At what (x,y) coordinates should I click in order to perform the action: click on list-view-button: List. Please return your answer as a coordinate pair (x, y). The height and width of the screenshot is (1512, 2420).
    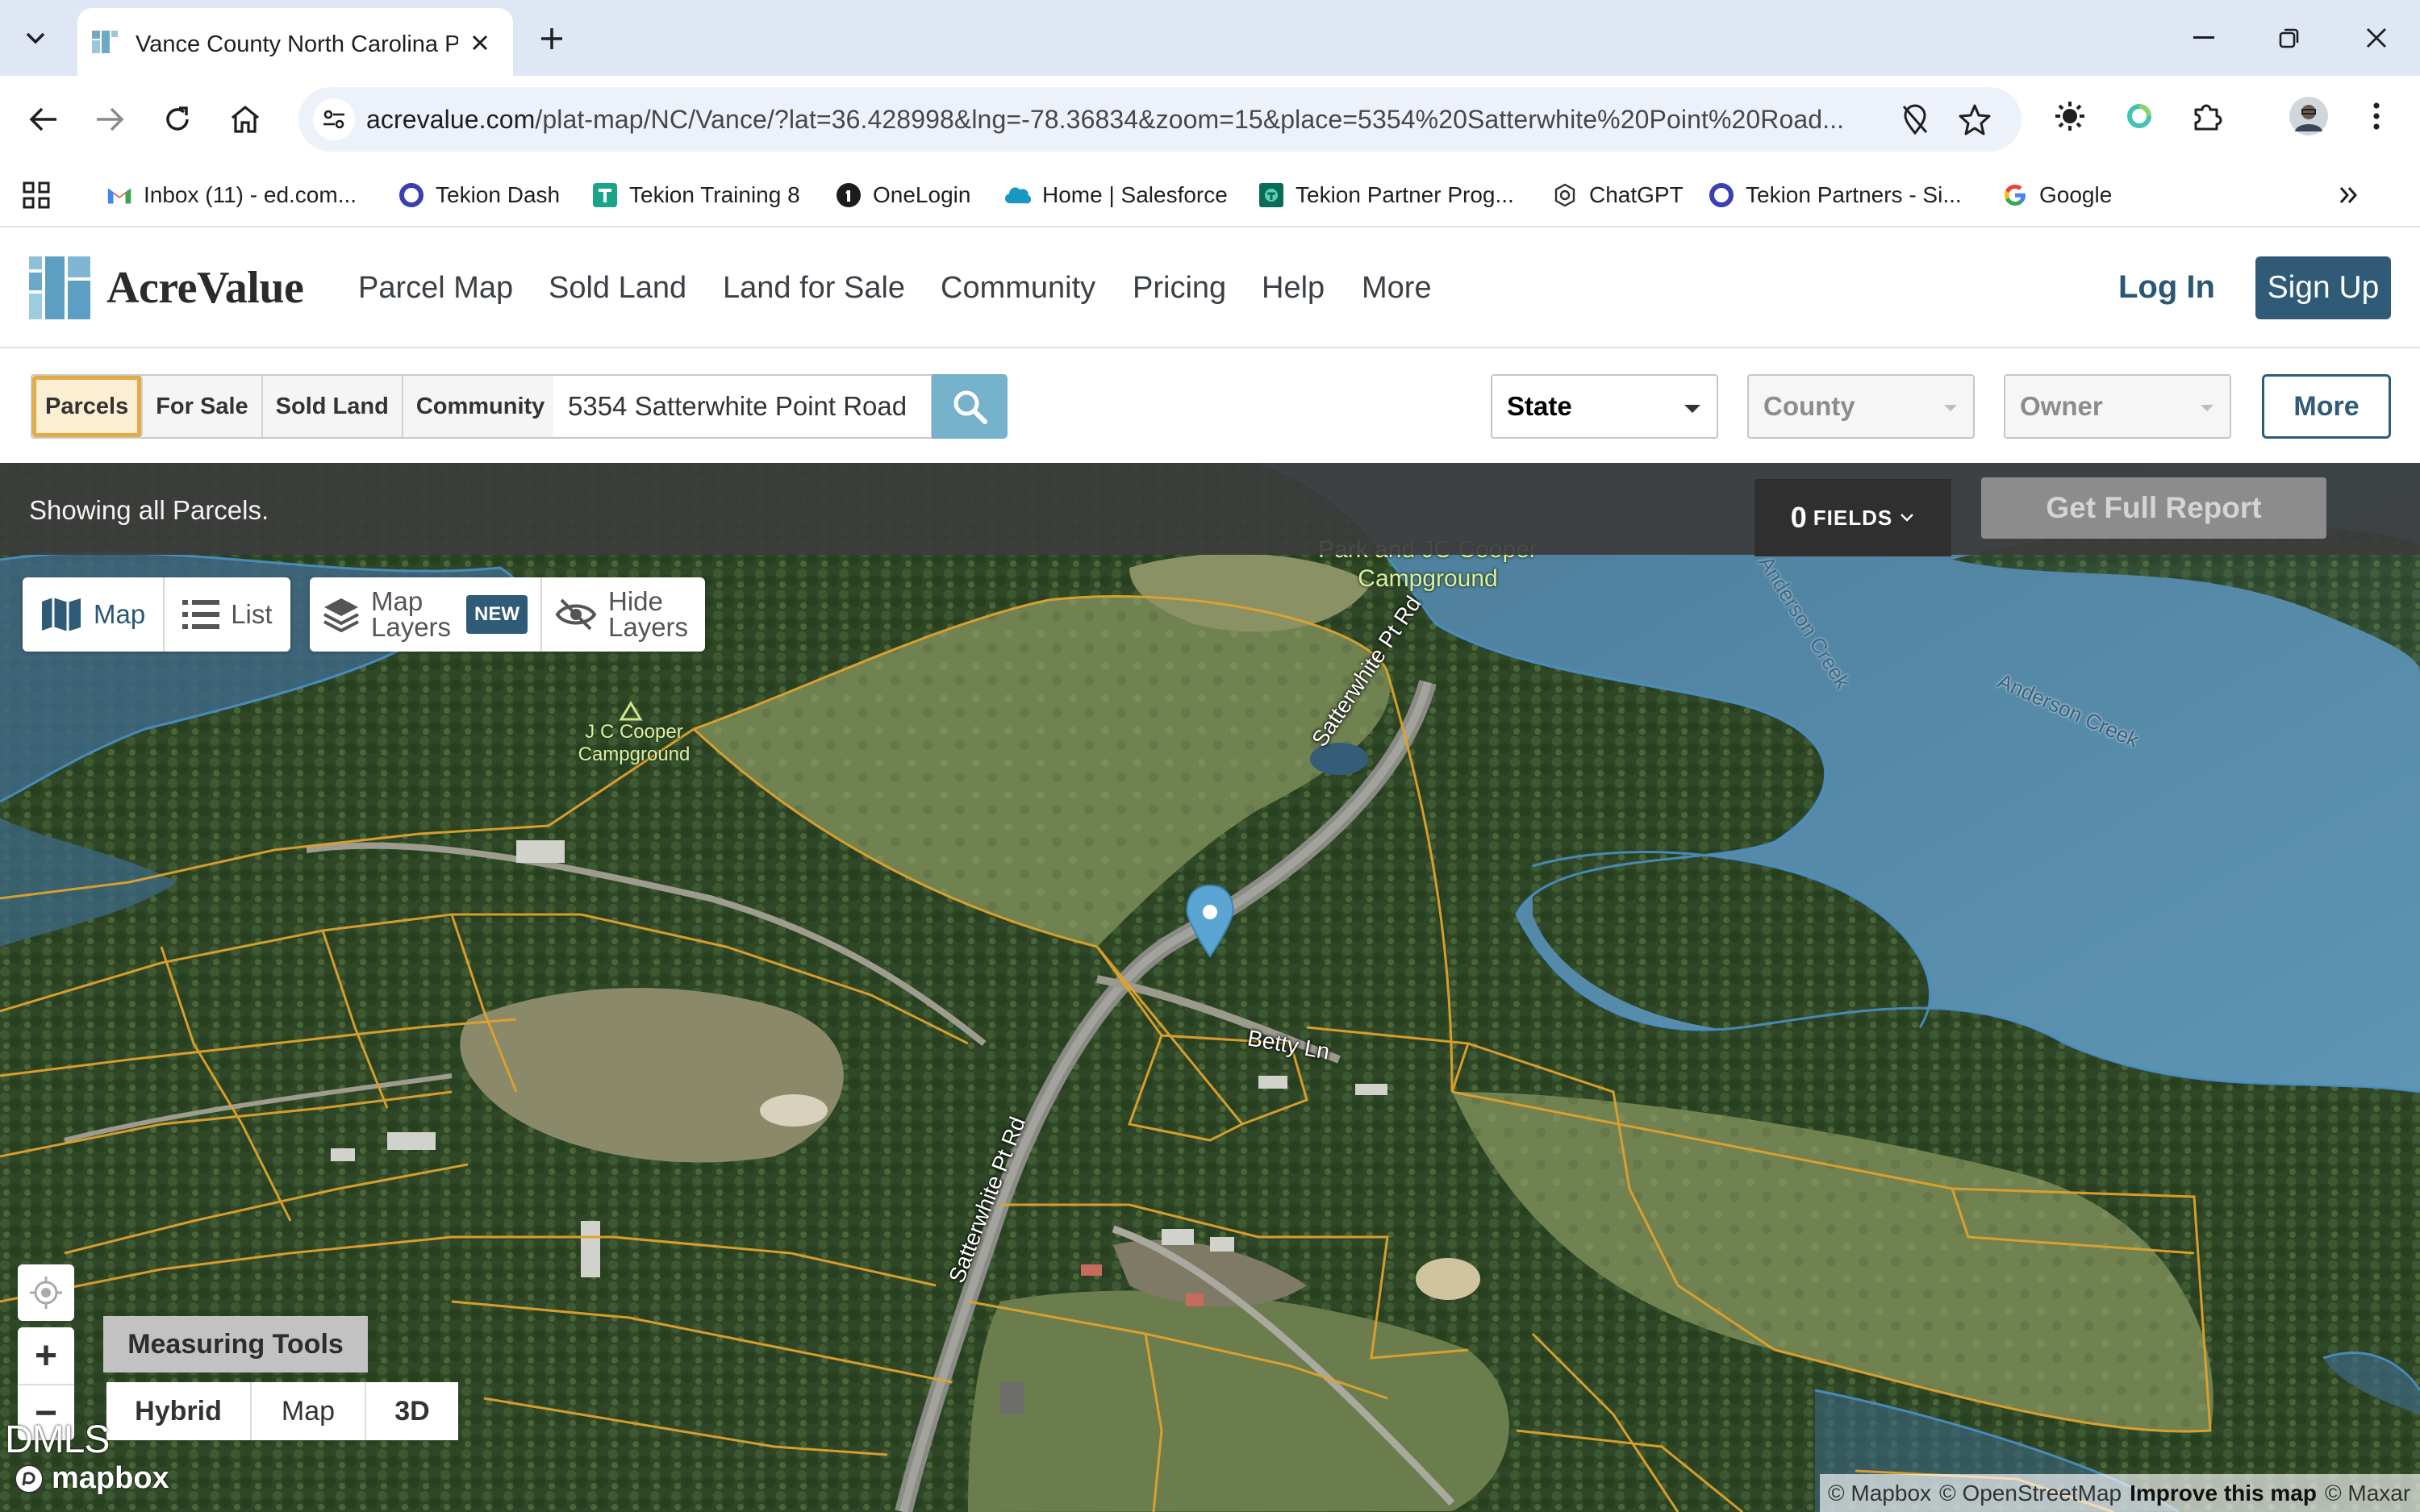
    Looking at the image, I should click on (227, 614).